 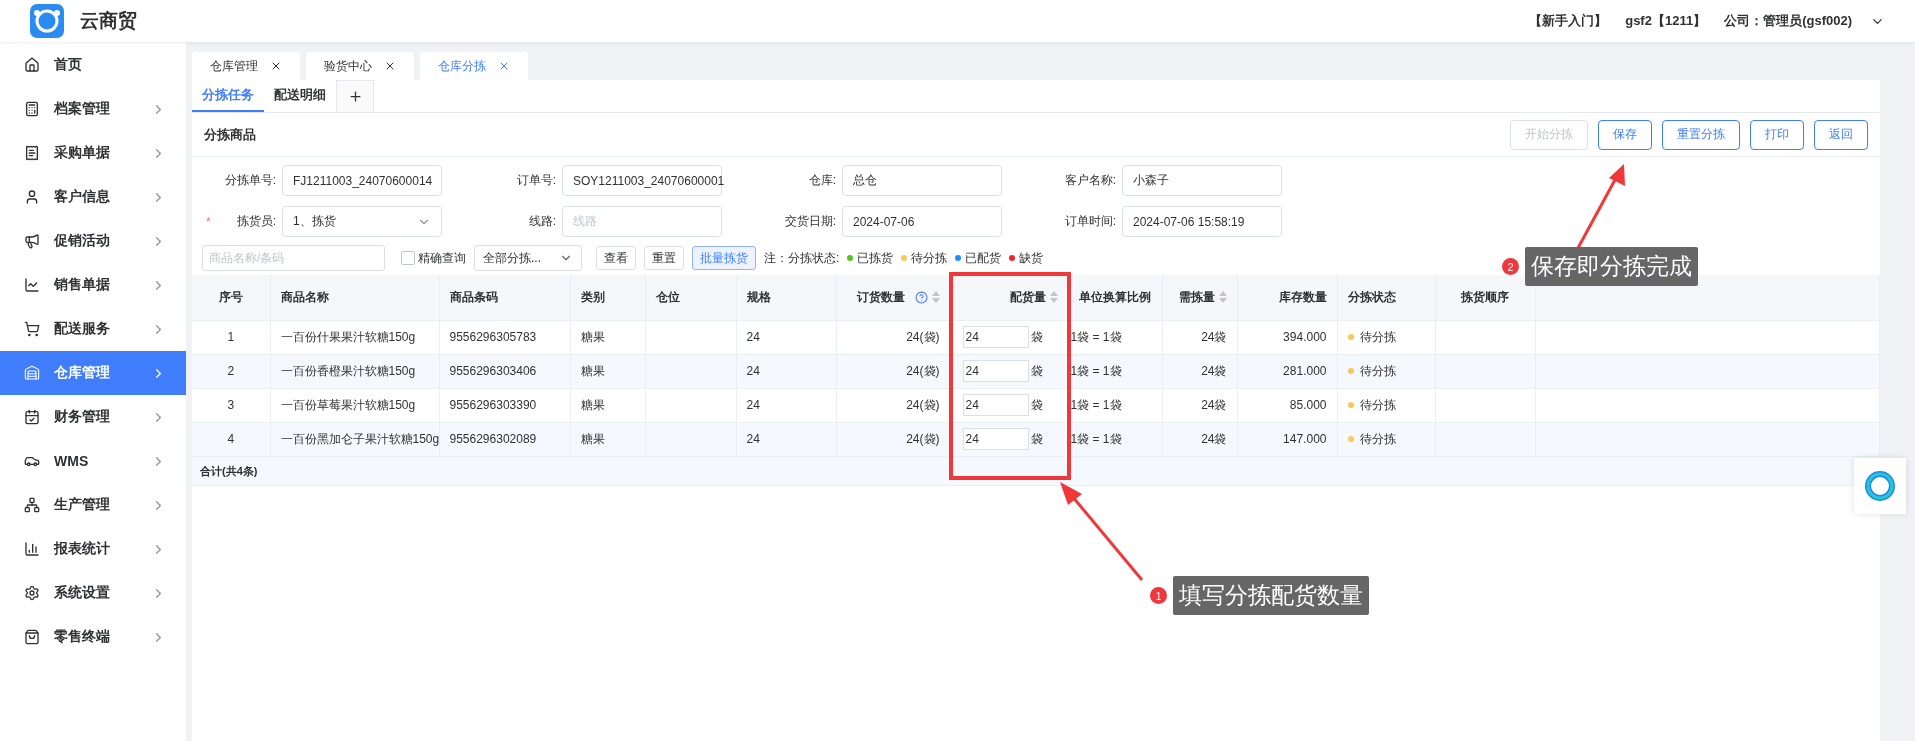 What do you see at coordinates (474, 66) in the screenshot?
I see `page-tab: 仓库分拣` at bounding box center [474, 66].